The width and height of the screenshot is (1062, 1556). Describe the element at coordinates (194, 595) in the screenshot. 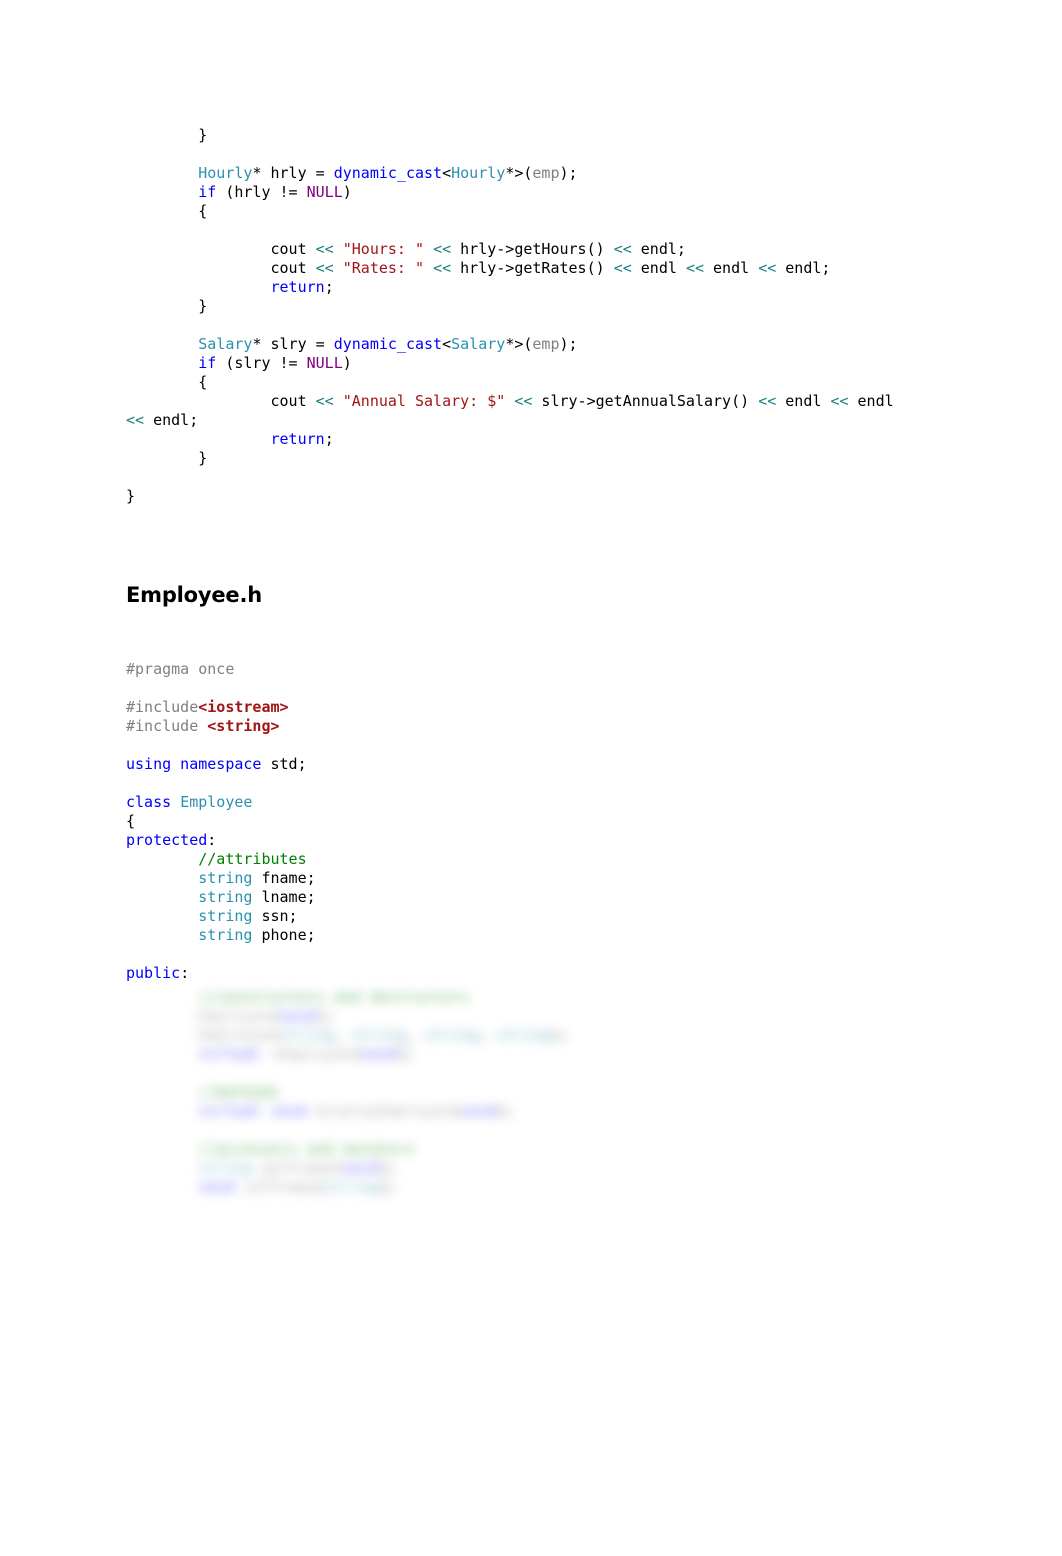

I see `page-section-heading: Employee.h` at that location.